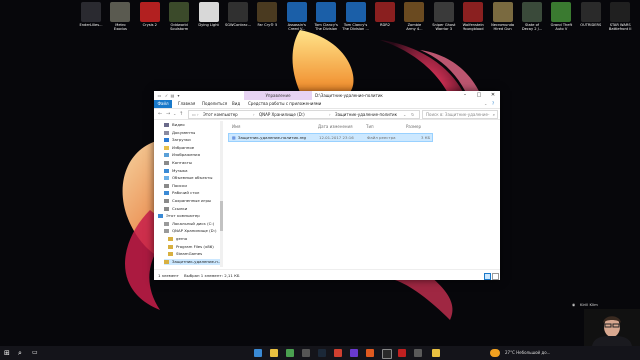 Image resolution: width=640 pixels, height=360 pixels. What do you see at coordinates (282, 114) in the screenshot?
I see `breadcrumb-drive-d: QNAP Хранилище (D:)` at bounding box center [282, 114].